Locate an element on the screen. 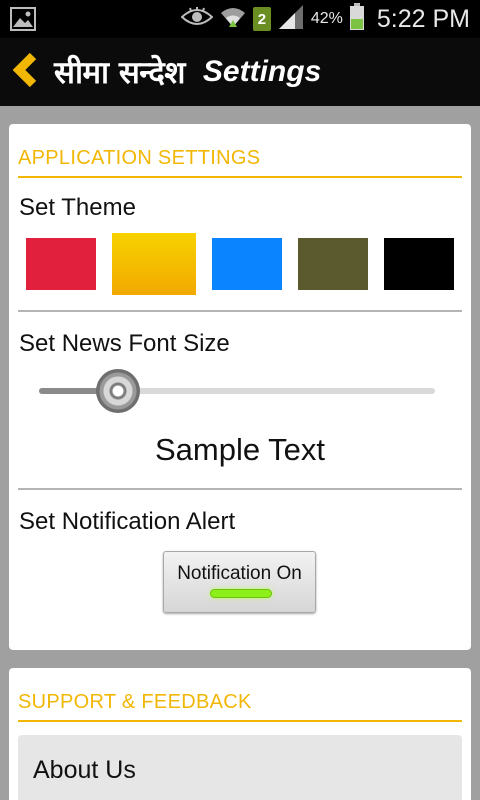 The height and width of the screenshot is (800, 480). font-size-slider-thumb is located at coordinates (118, 391).